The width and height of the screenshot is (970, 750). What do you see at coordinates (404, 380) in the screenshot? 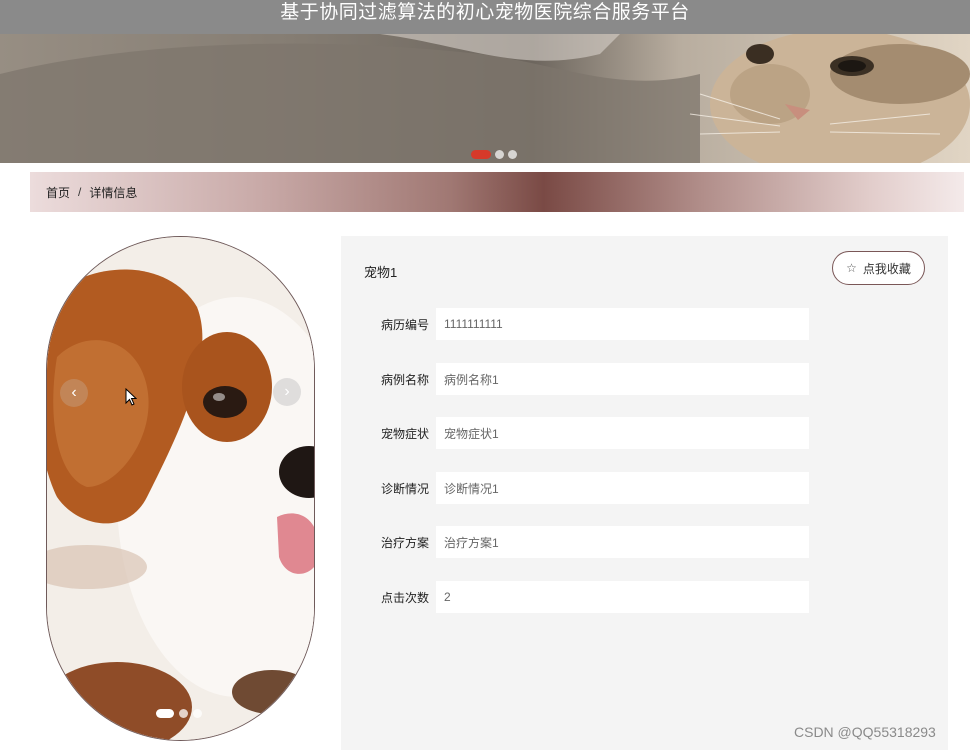
I see `field-label: 病例名称` at bounding box center [404, 380].